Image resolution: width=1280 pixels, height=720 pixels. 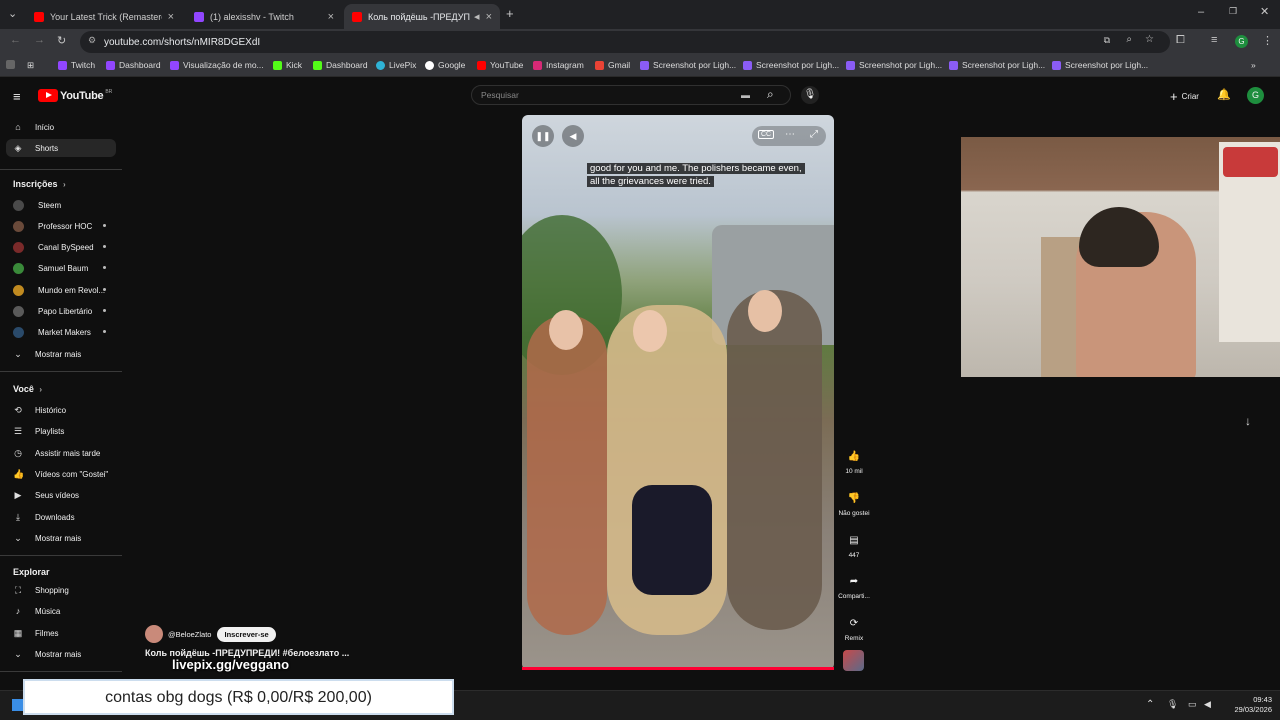 What do you see at coordinates (422, 16) in the screenshot?
I see `tab-3-active: Коль пойдёшь -ПРЕДУПРЕ ◂ ×` at bounding box center [422, 16].